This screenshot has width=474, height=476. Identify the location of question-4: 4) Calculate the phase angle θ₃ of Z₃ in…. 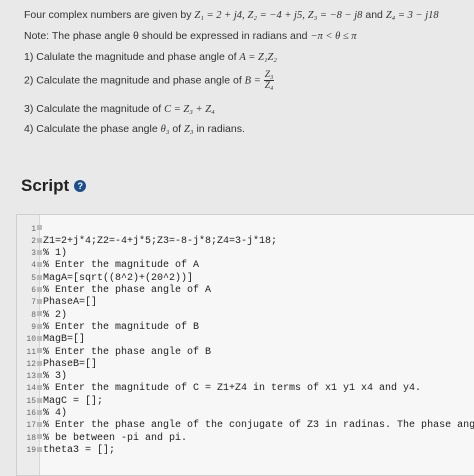
(134, 129).